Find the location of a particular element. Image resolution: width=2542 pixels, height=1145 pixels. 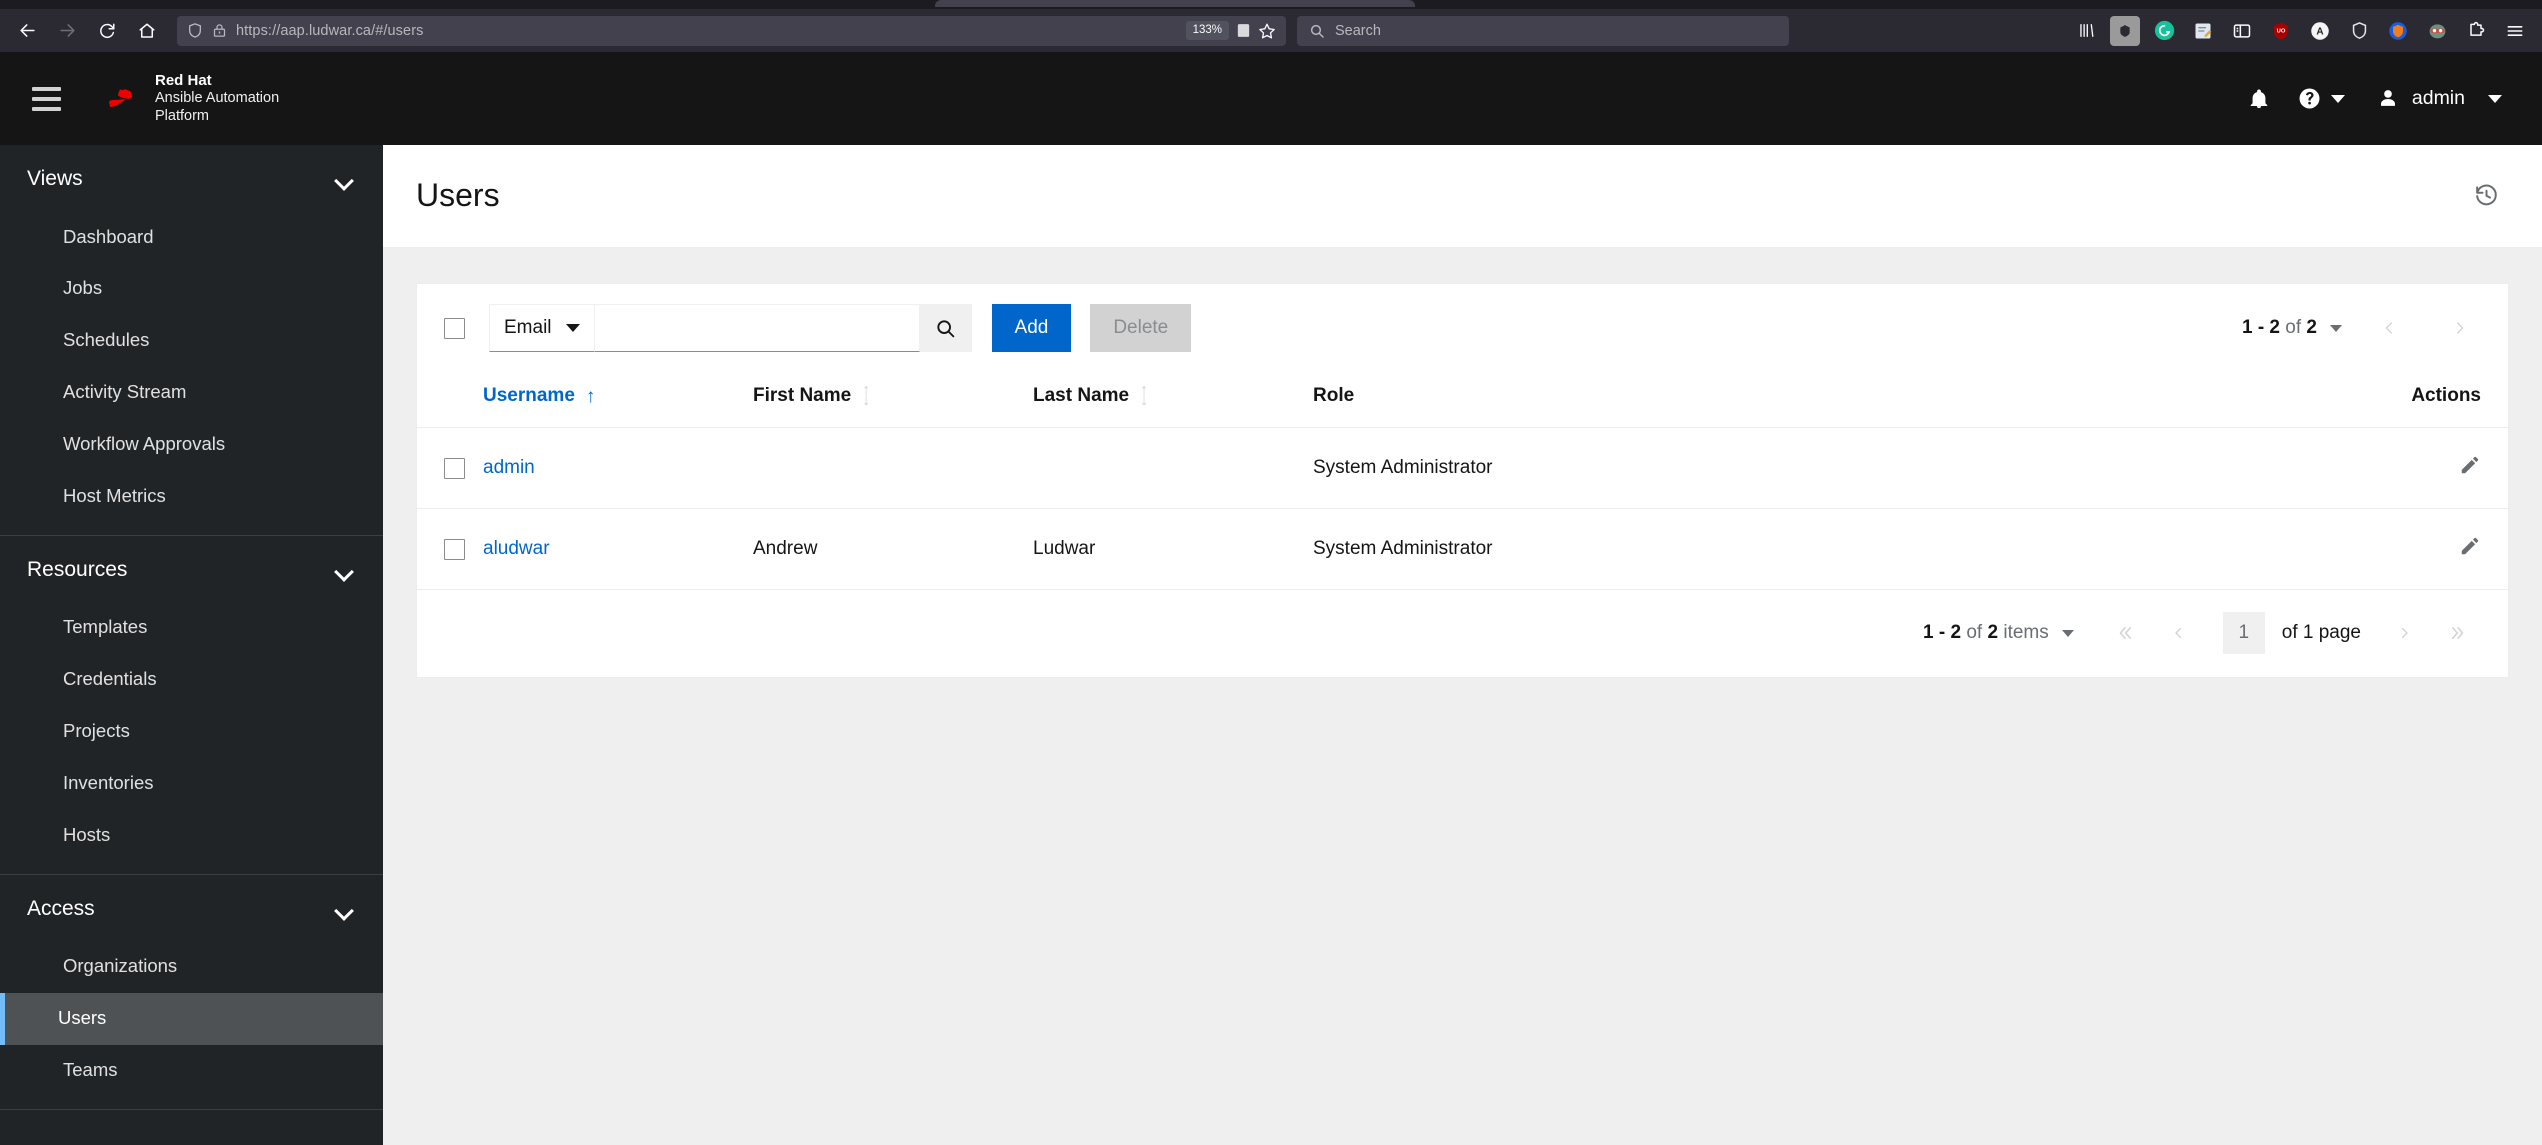

footer-items-word: items is located at coordinates (2026, 632).